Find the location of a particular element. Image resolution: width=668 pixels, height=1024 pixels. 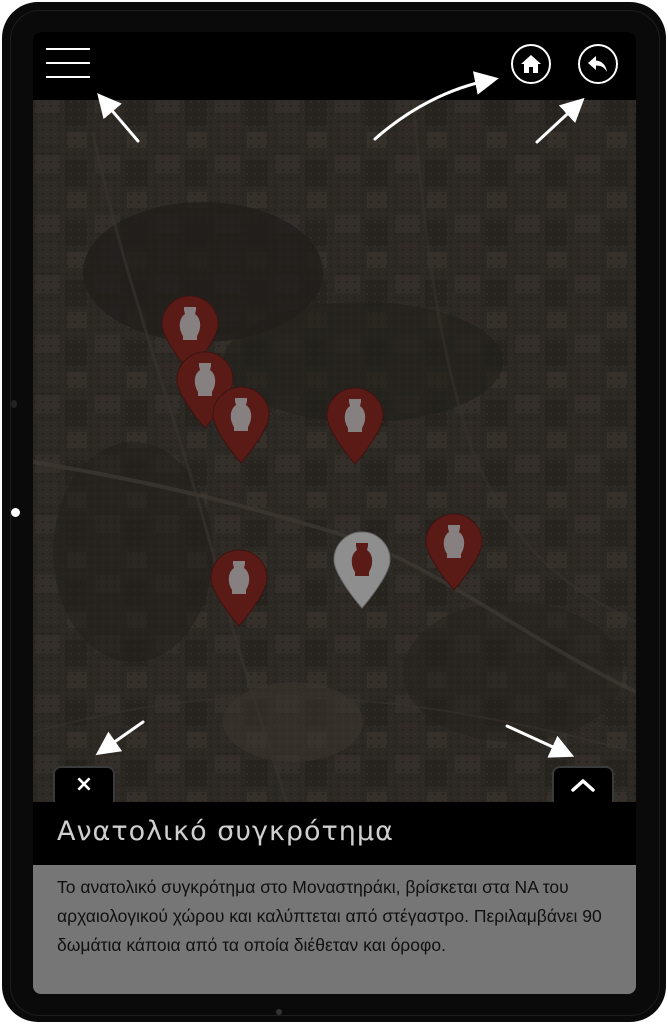

top-bar is located at coordinates (334, 66).